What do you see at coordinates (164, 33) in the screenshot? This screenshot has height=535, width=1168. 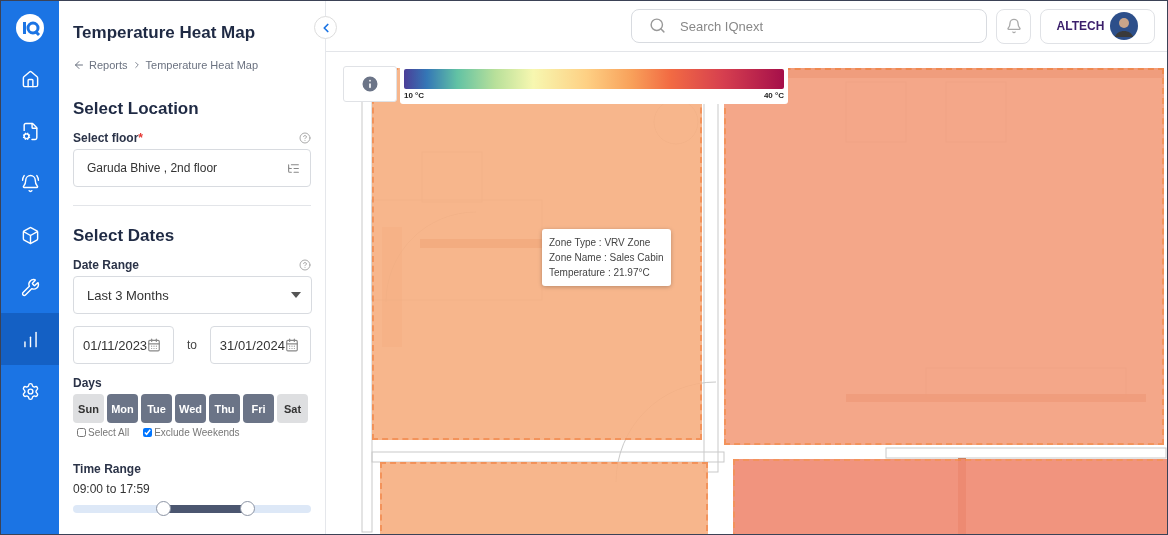 I see `page-title: Temperature Heat Map` at bounding box center [164, 33].